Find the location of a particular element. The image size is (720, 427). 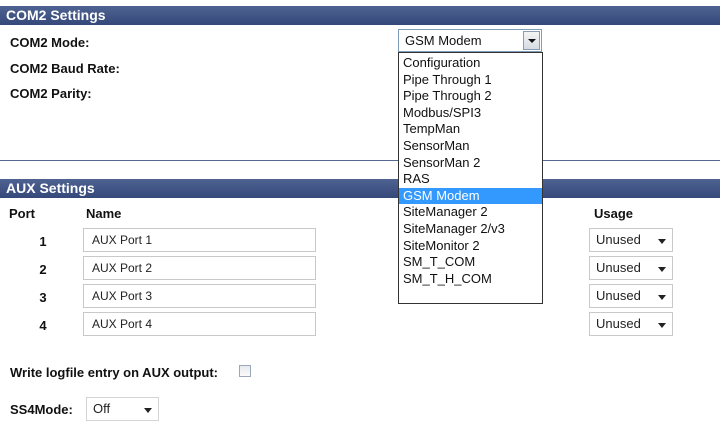

dropdown-option: Modbus/SPI3 is located at coordinates (470, 113).